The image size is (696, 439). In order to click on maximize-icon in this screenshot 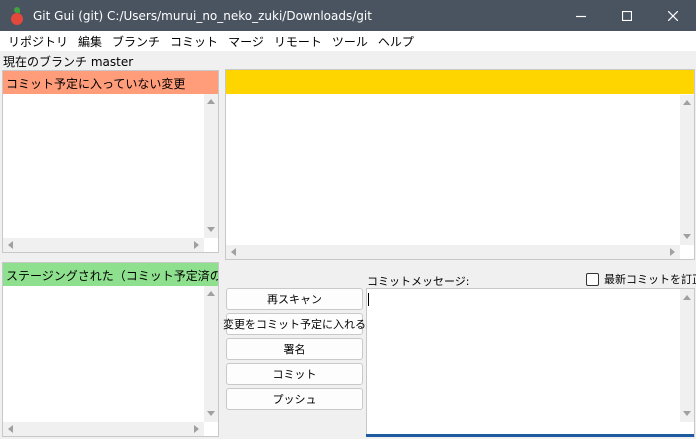, I will do `click(627, 15)`.